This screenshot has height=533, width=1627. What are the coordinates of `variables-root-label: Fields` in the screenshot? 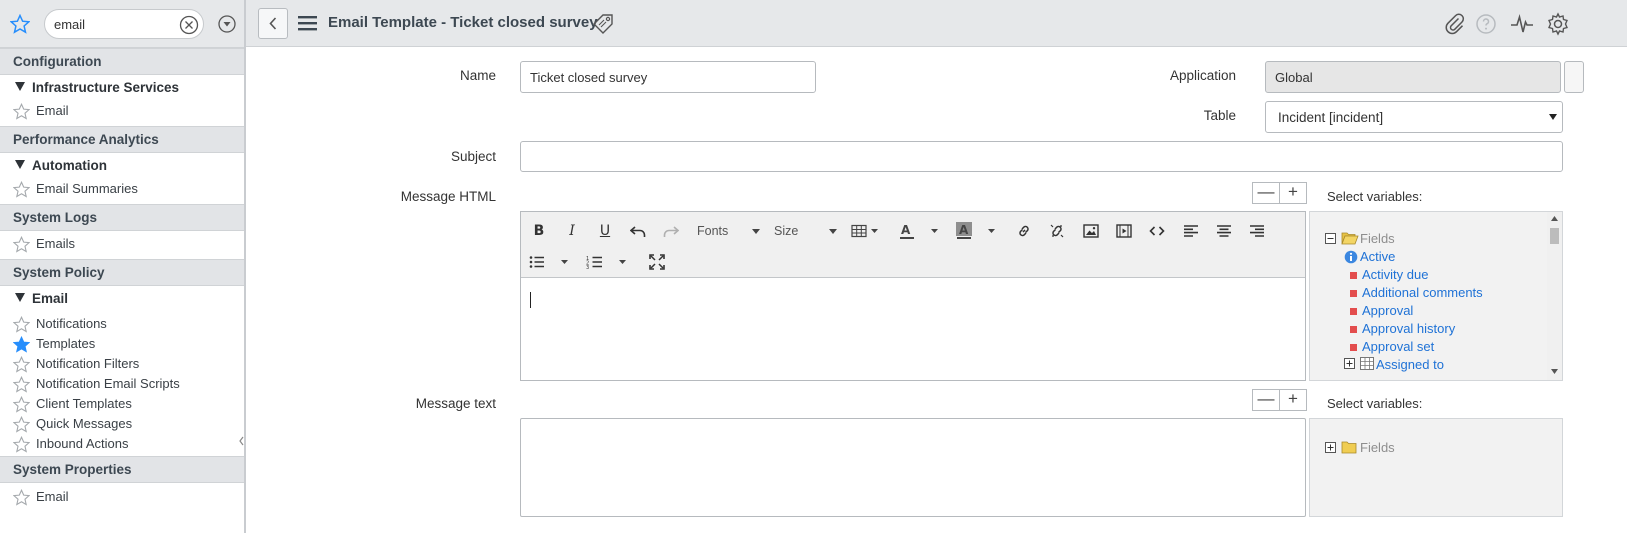 It's located at (1377, 238).